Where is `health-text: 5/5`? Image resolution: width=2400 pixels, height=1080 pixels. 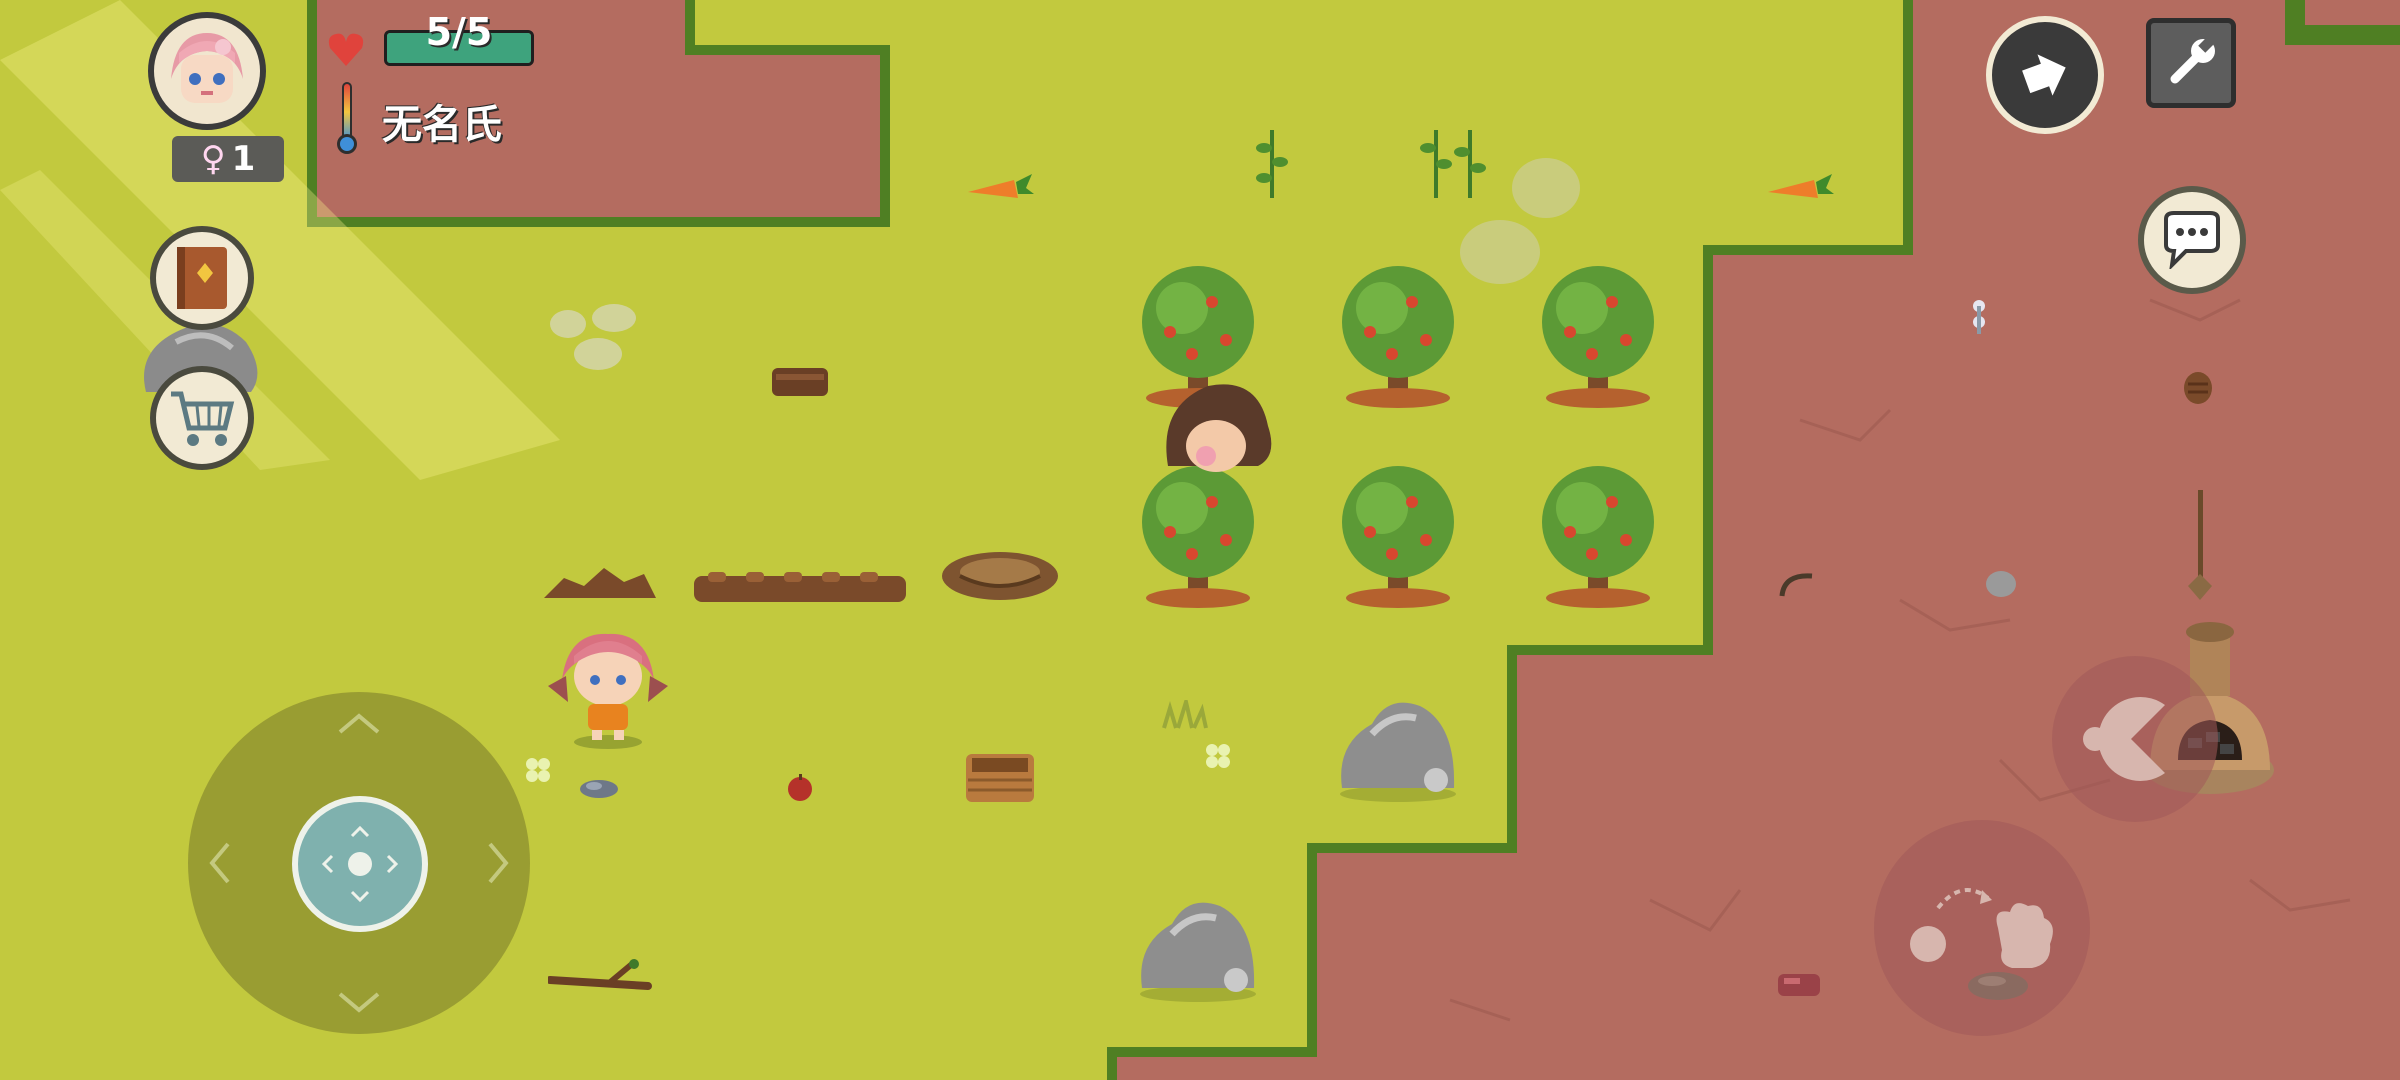
health-text: 5/5 is located at coordinates (459, 32).